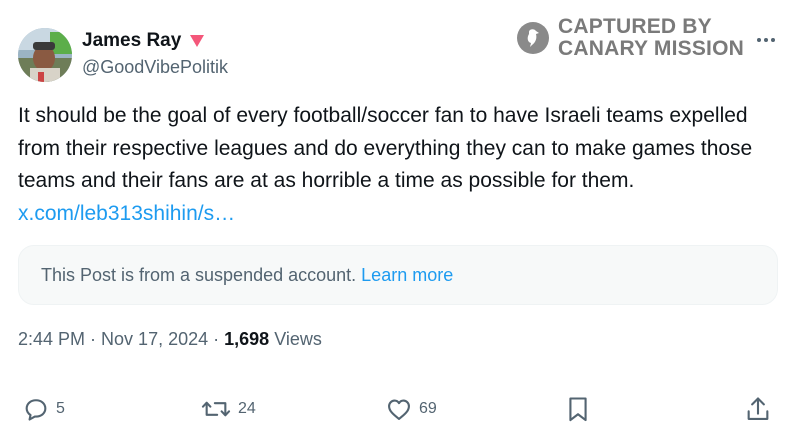  I want to click on share-button, so click(758, 409).